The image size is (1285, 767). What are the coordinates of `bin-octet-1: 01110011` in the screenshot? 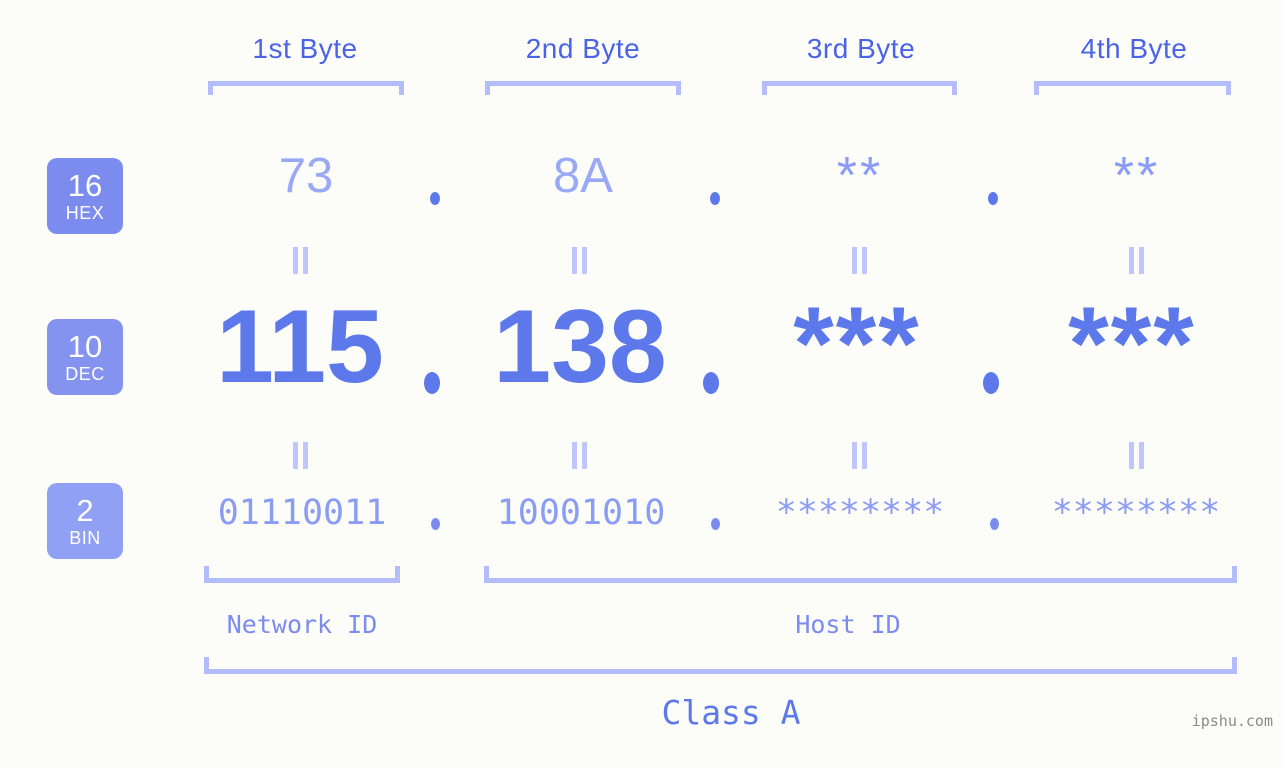 It's located at (302, 513).